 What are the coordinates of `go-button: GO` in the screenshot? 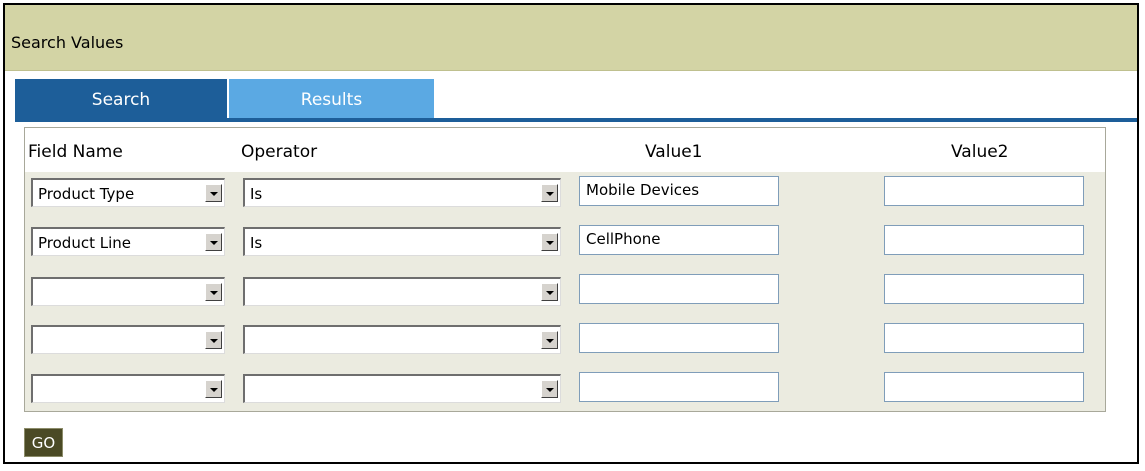 It's located at (43, 442).